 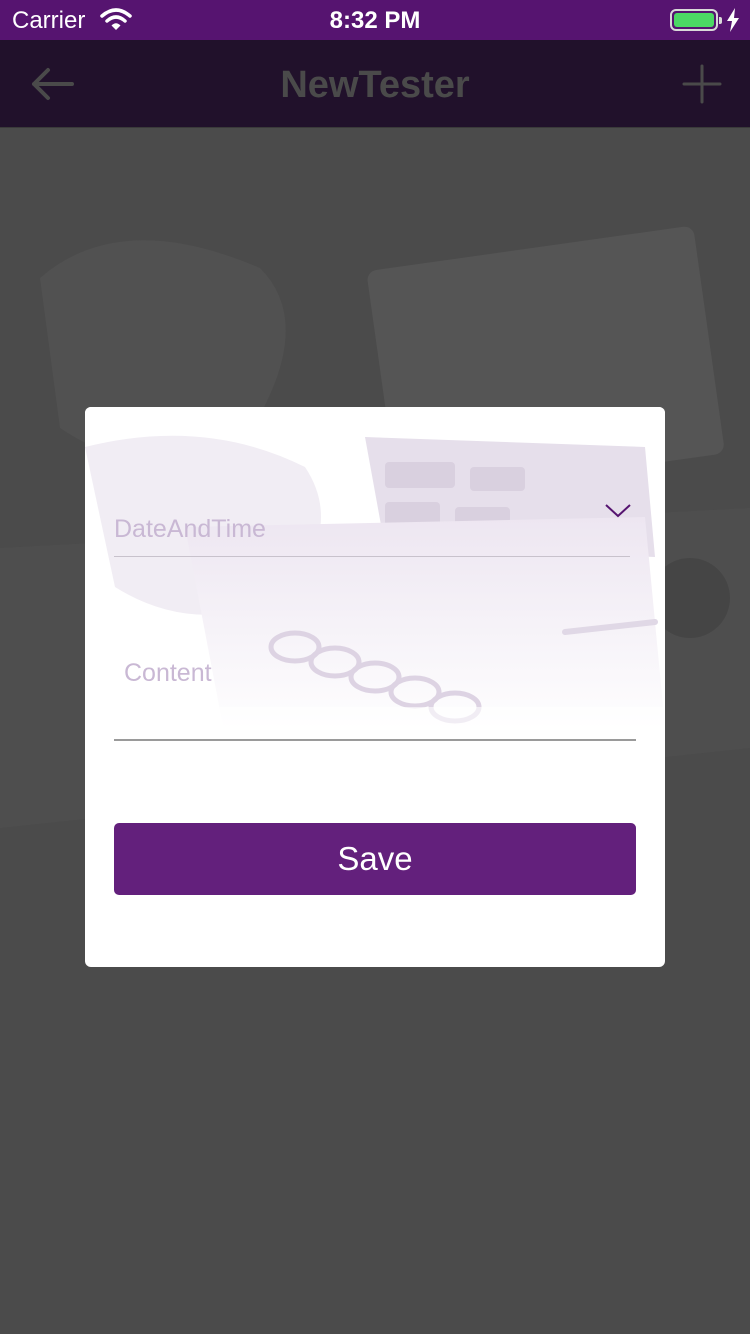 I want to click on plus-icon, so click(x=702, y=84).